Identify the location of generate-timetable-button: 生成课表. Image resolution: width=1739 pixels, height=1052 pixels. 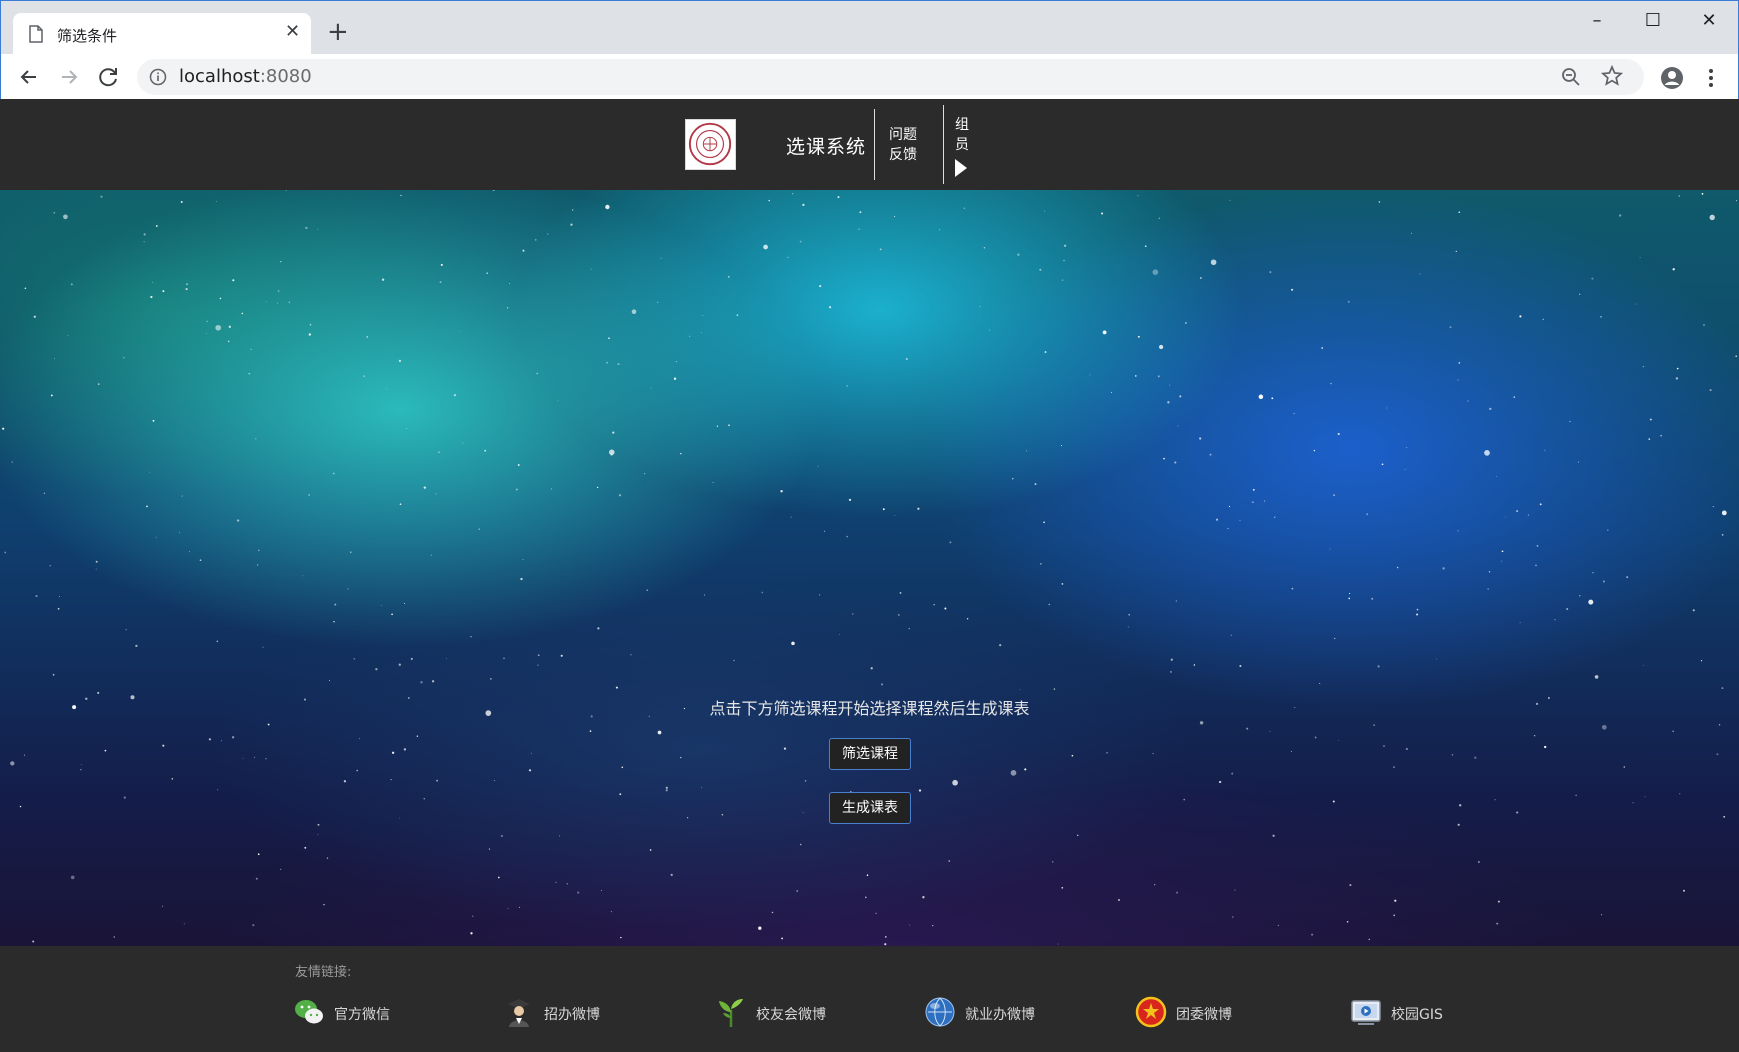
(870, 808).